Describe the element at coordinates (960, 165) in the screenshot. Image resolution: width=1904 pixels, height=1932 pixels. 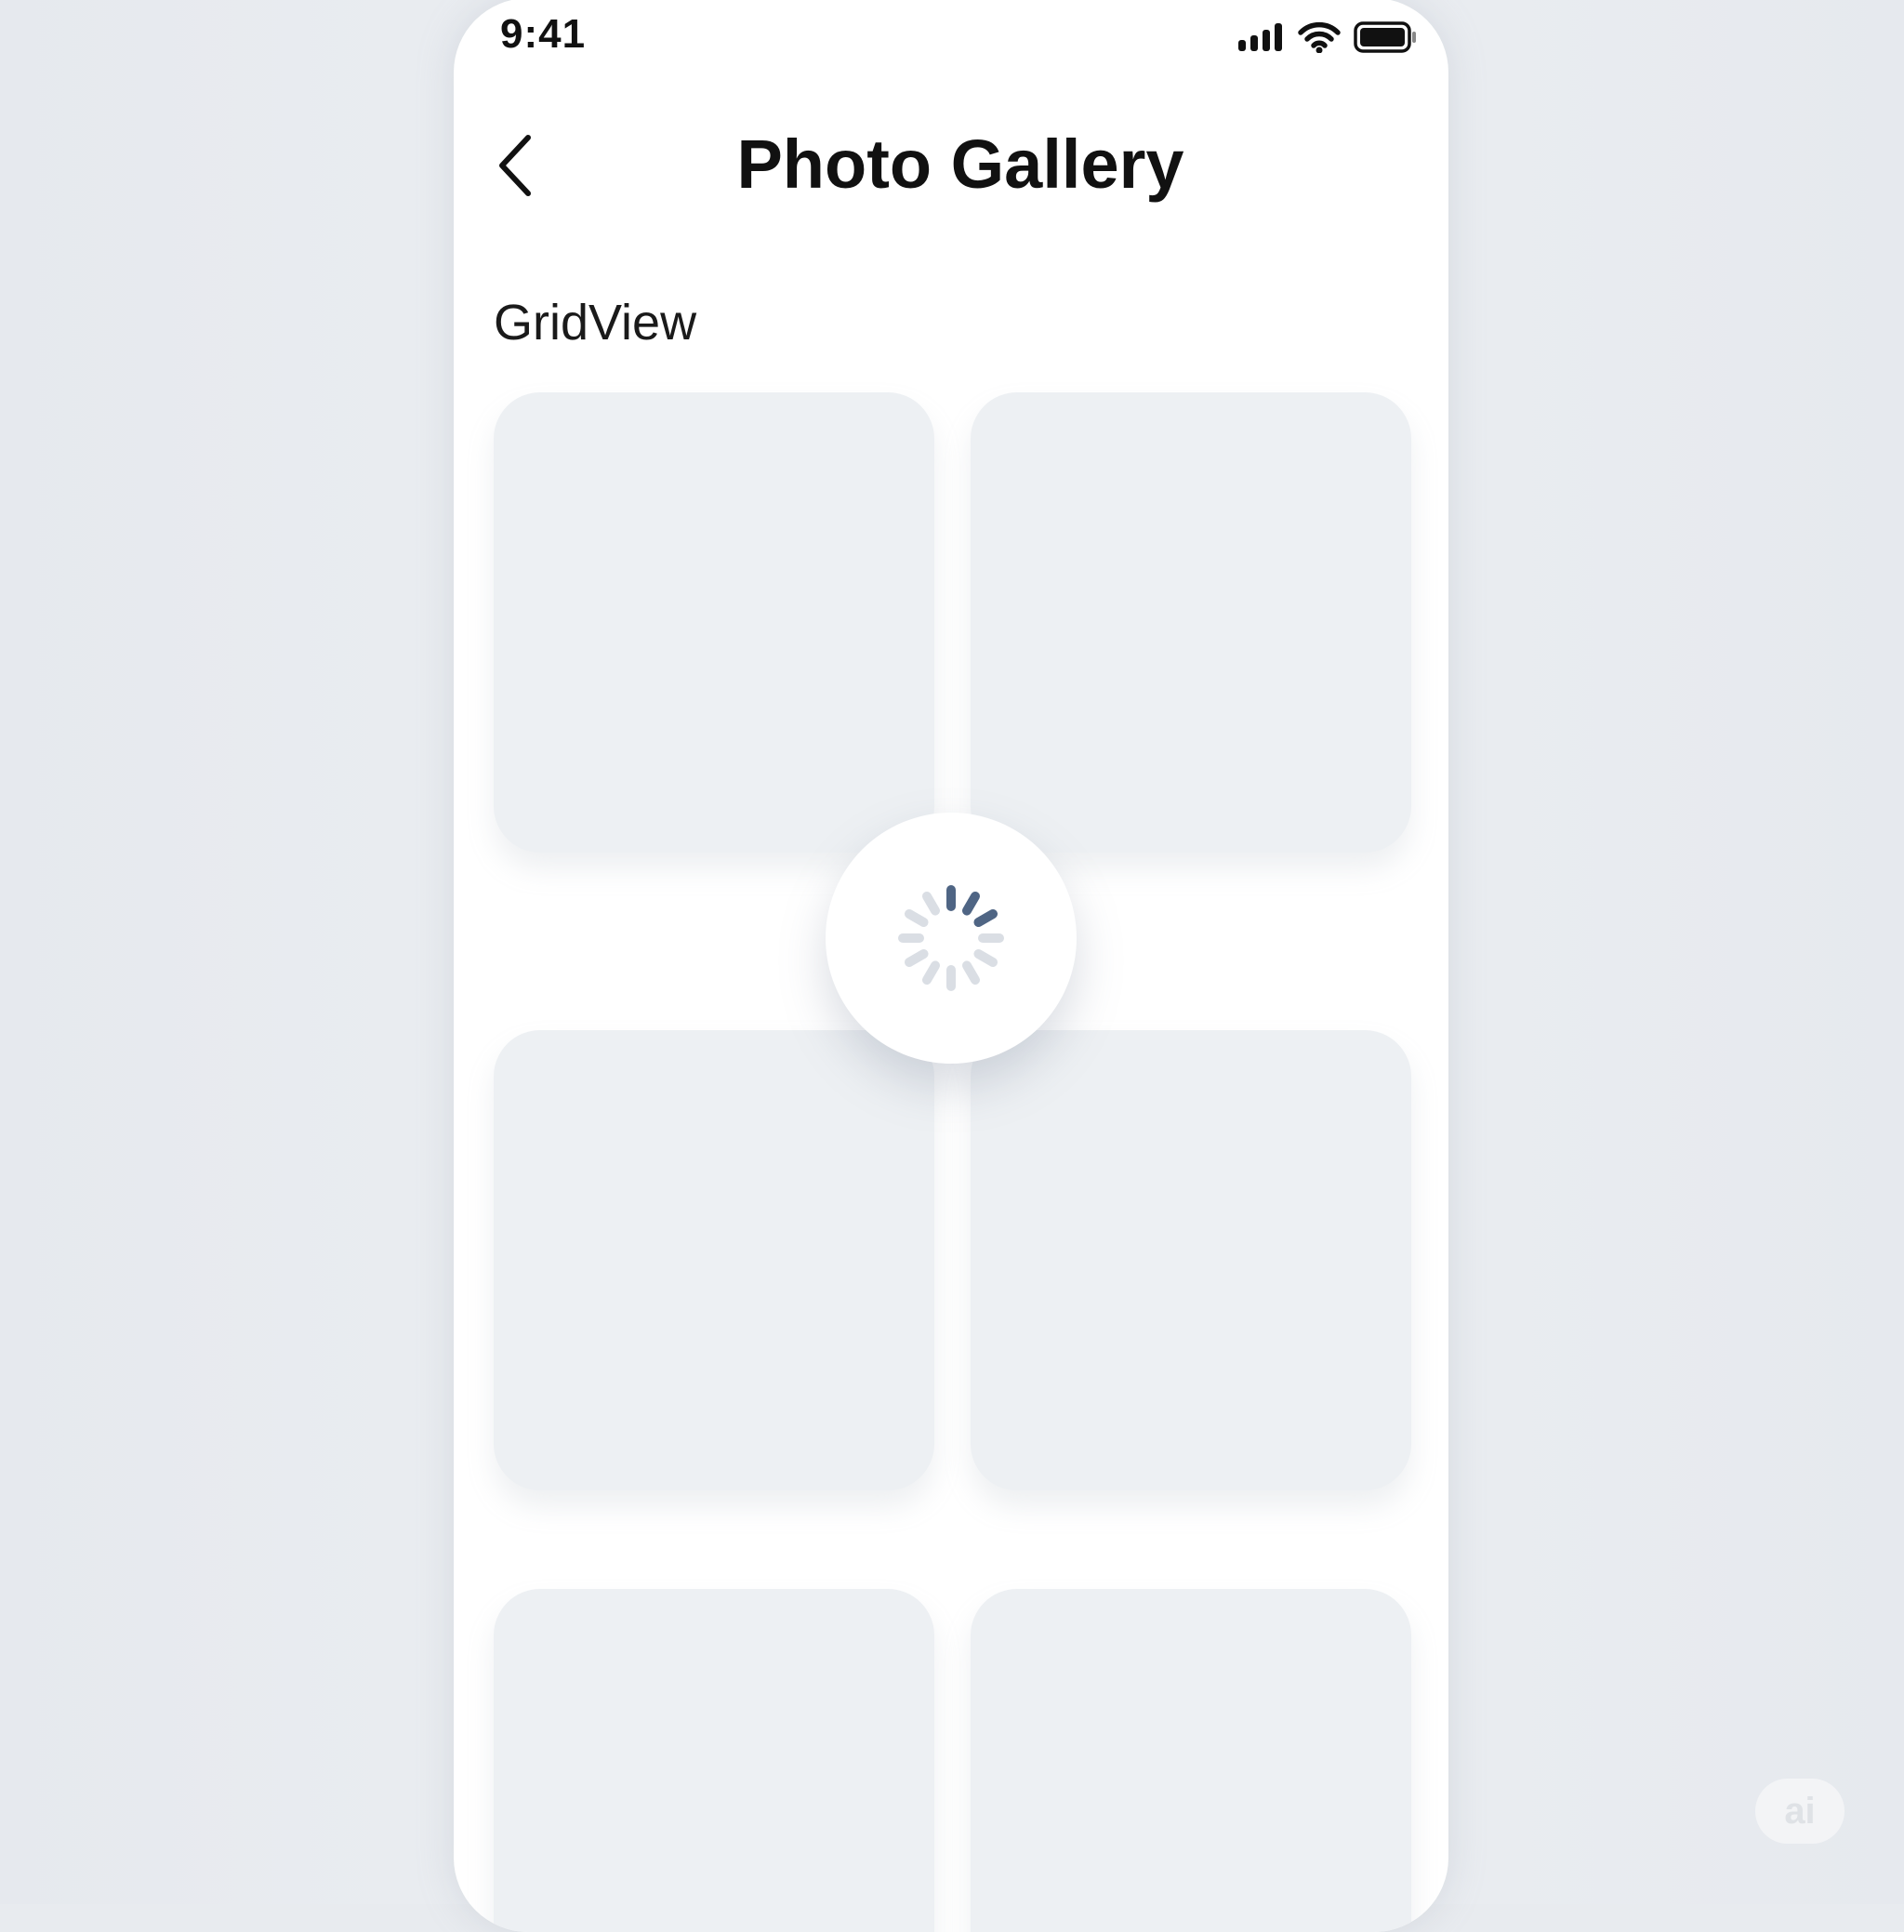
I see `page-title: Photo Gallery` at that location.